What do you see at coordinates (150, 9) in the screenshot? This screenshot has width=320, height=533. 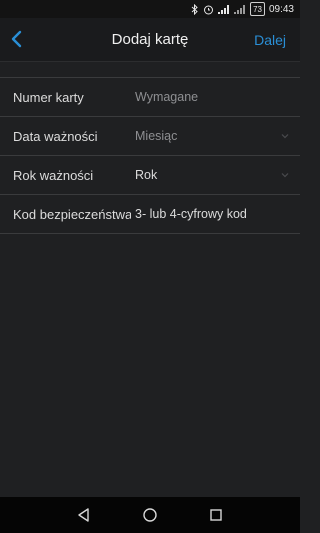 I see `status-bar: 73 09:43` at bounding box center [150, 9].